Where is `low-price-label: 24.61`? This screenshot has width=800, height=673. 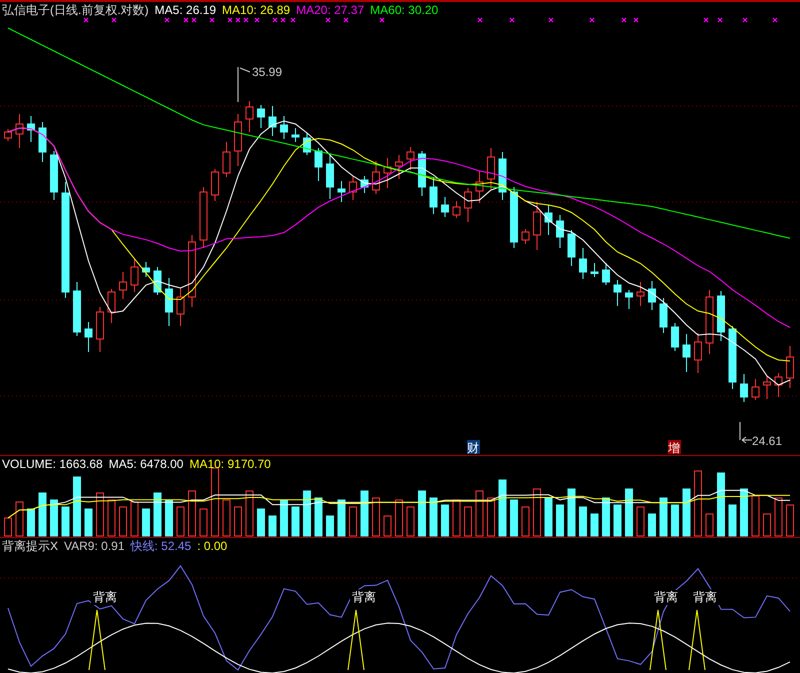 low-price-label: 24.61 is located at coordinates (761, 435).